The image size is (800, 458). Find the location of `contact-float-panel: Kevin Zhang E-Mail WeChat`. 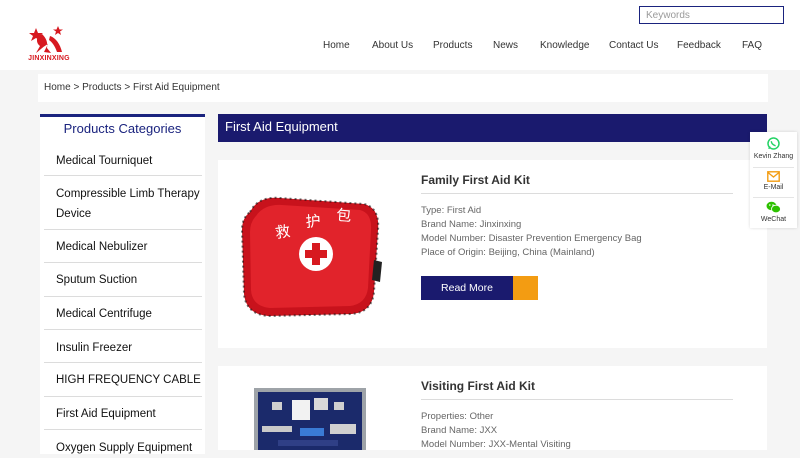

contact-float-panel: Kevin Zhang E-Mail WeChat is located at coordinates (773, 180).